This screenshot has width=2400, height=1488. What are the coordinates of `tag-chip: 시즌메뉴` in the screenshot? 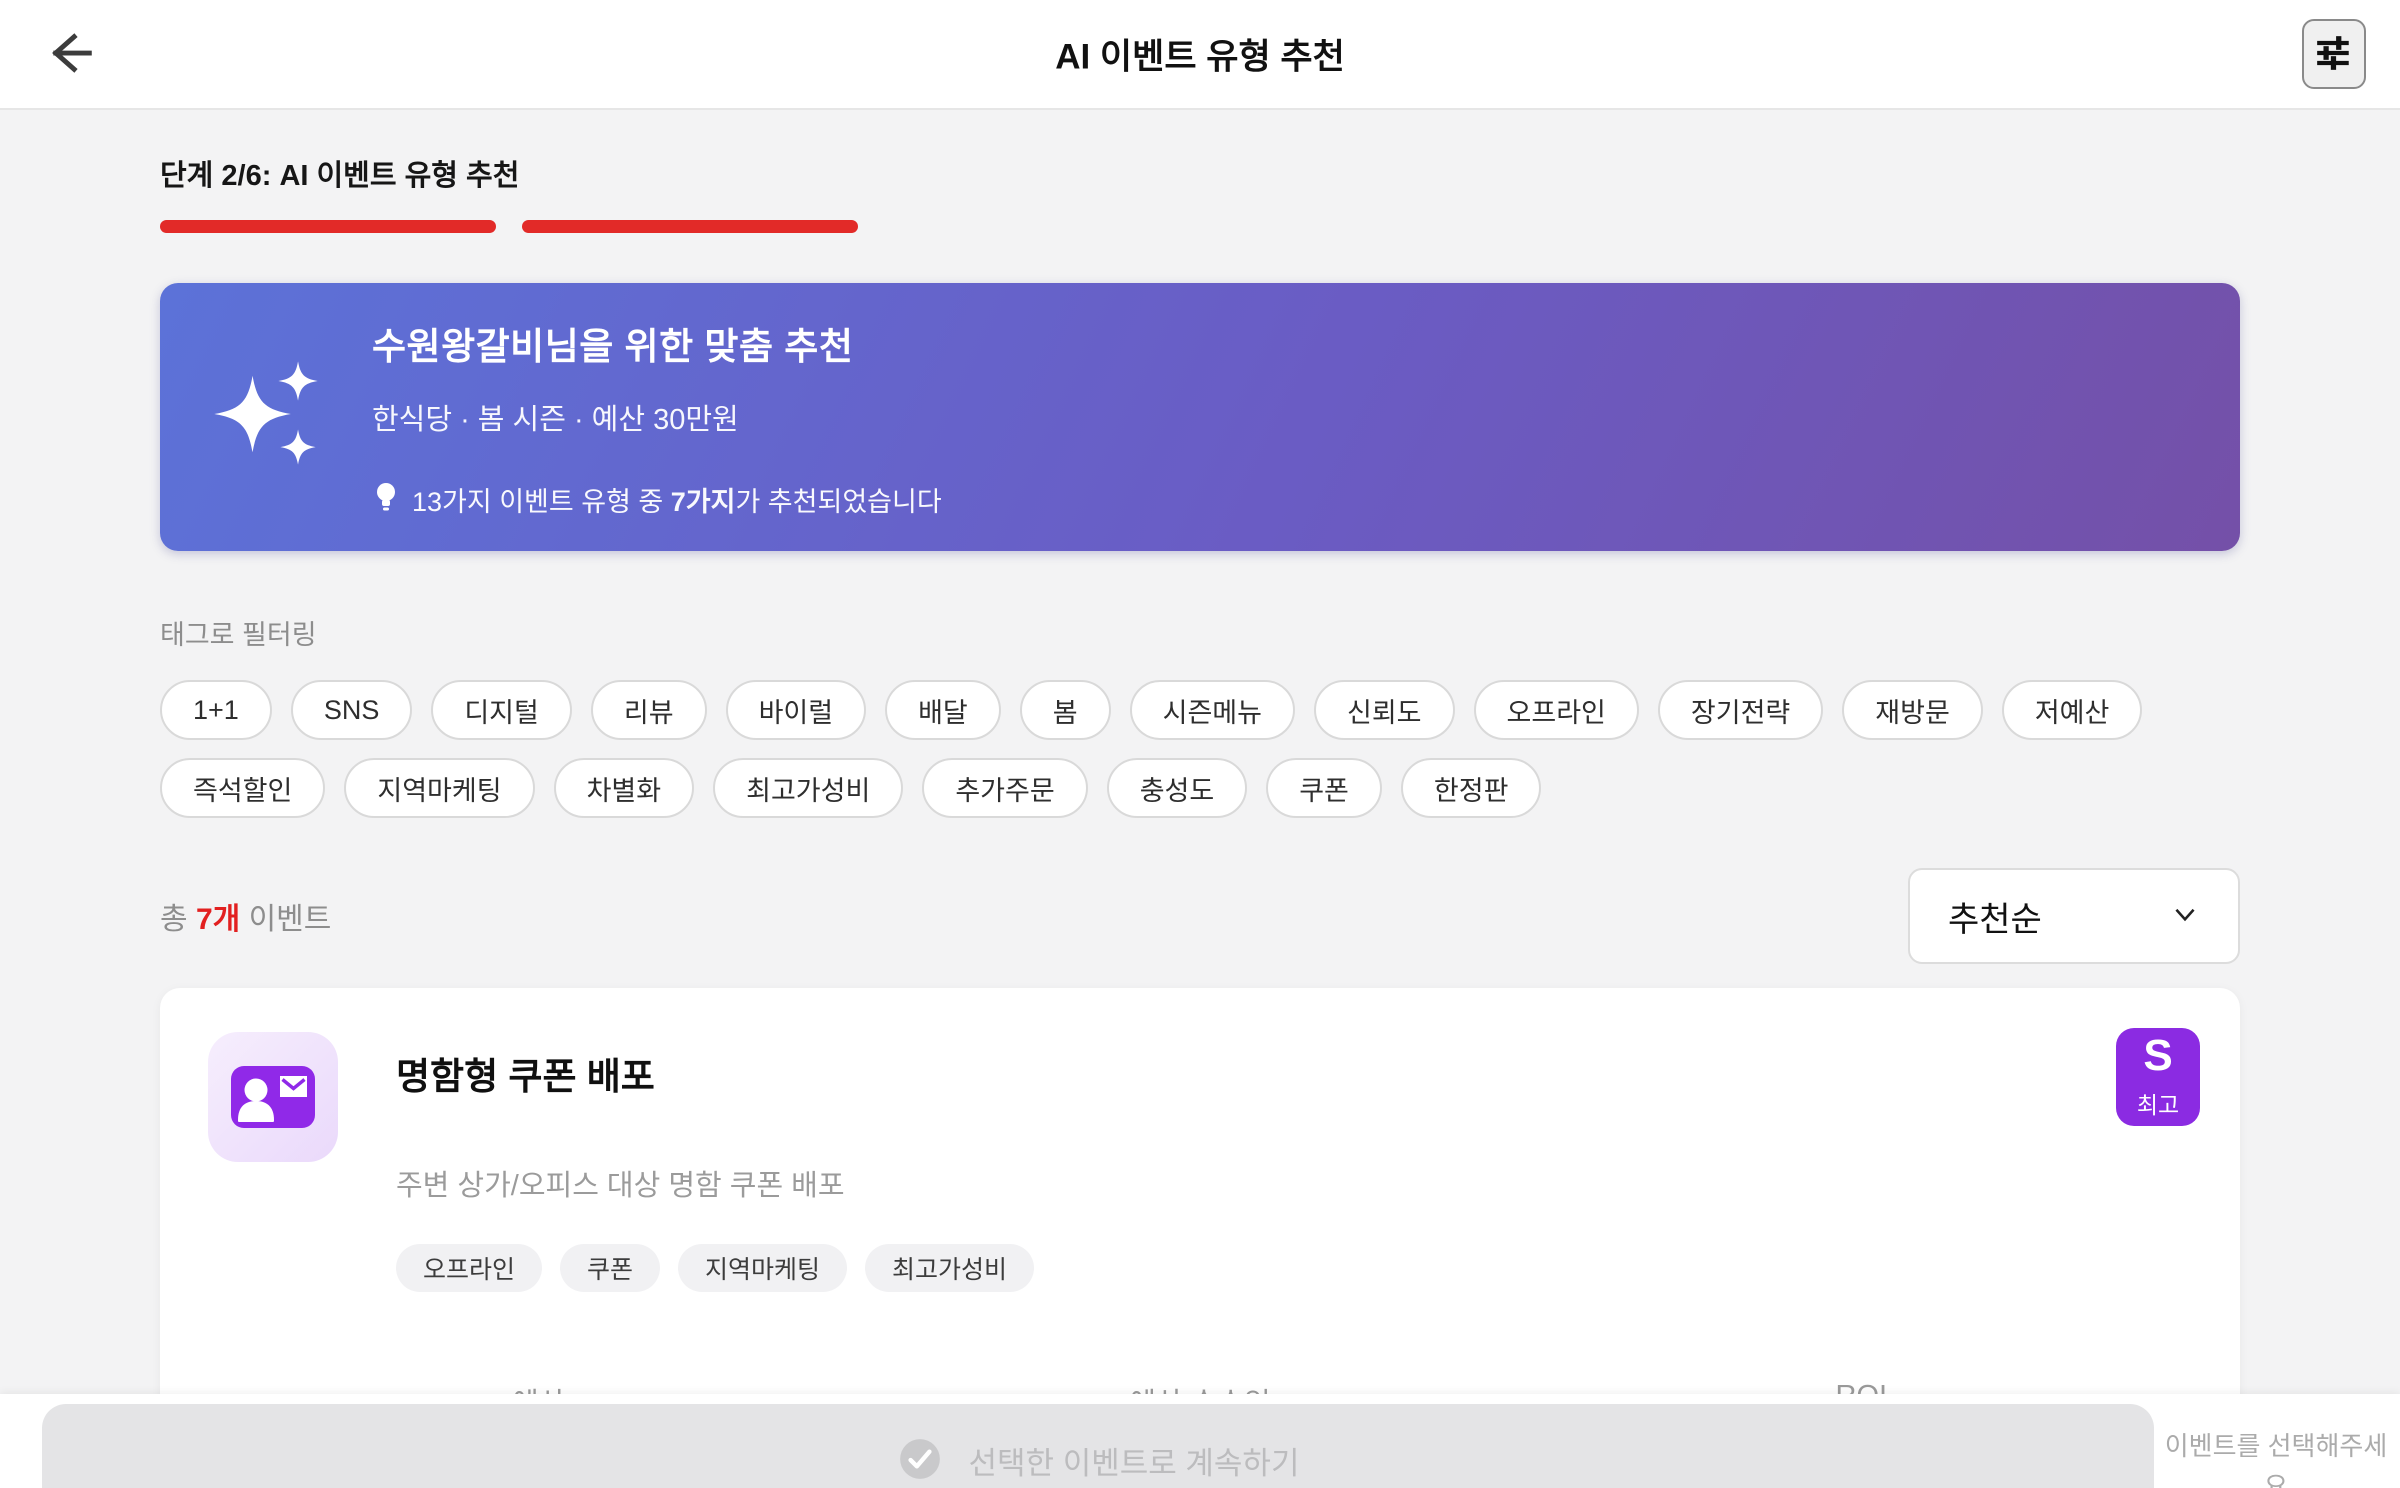 It's located at (1212, 710).